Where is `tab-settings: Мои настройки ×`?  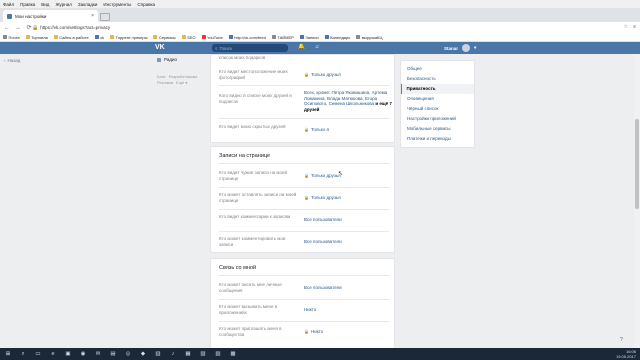 tab-settings: Мои настройки × is located at coordinates (50, 16).